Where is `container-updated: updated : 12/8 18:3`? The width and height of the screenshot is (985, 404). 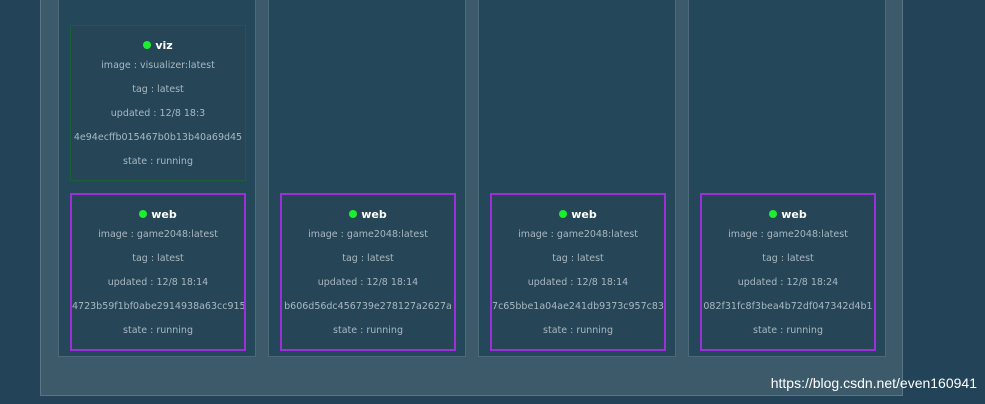
container-updated: updated : 12/8 18:3 is located at coordinates (158, 113).